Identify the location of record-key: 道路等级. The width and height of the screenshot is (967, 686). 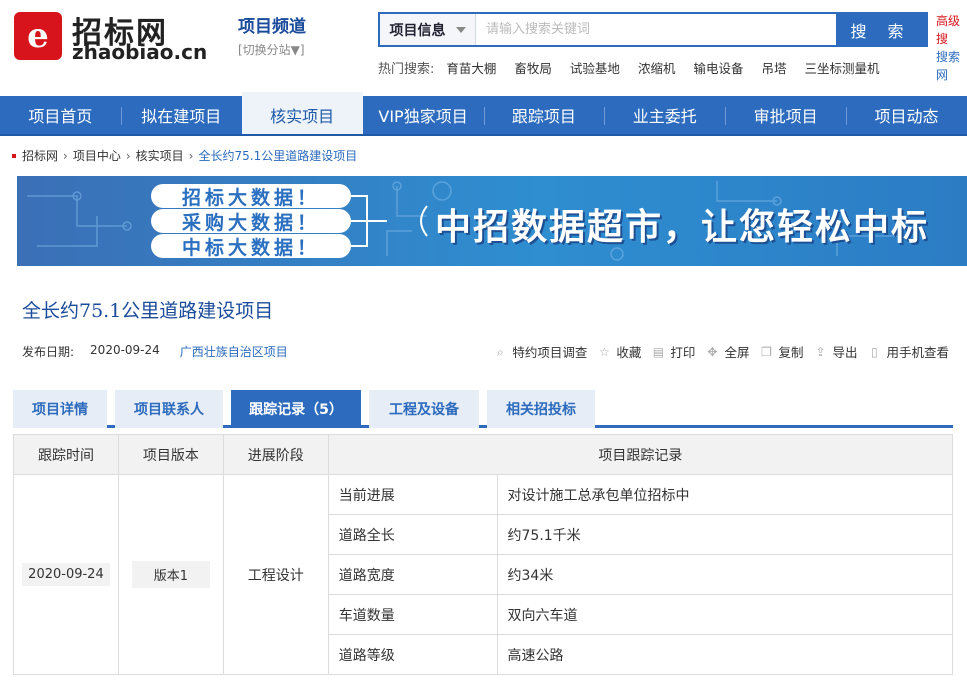
(412, 654).